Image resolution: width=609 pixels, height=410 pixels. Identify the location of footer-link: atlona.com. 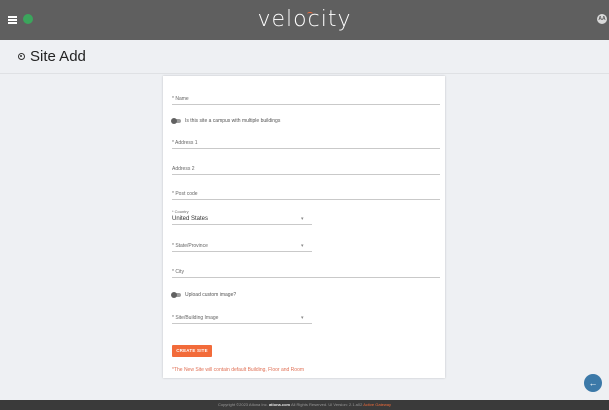
(279, 404).